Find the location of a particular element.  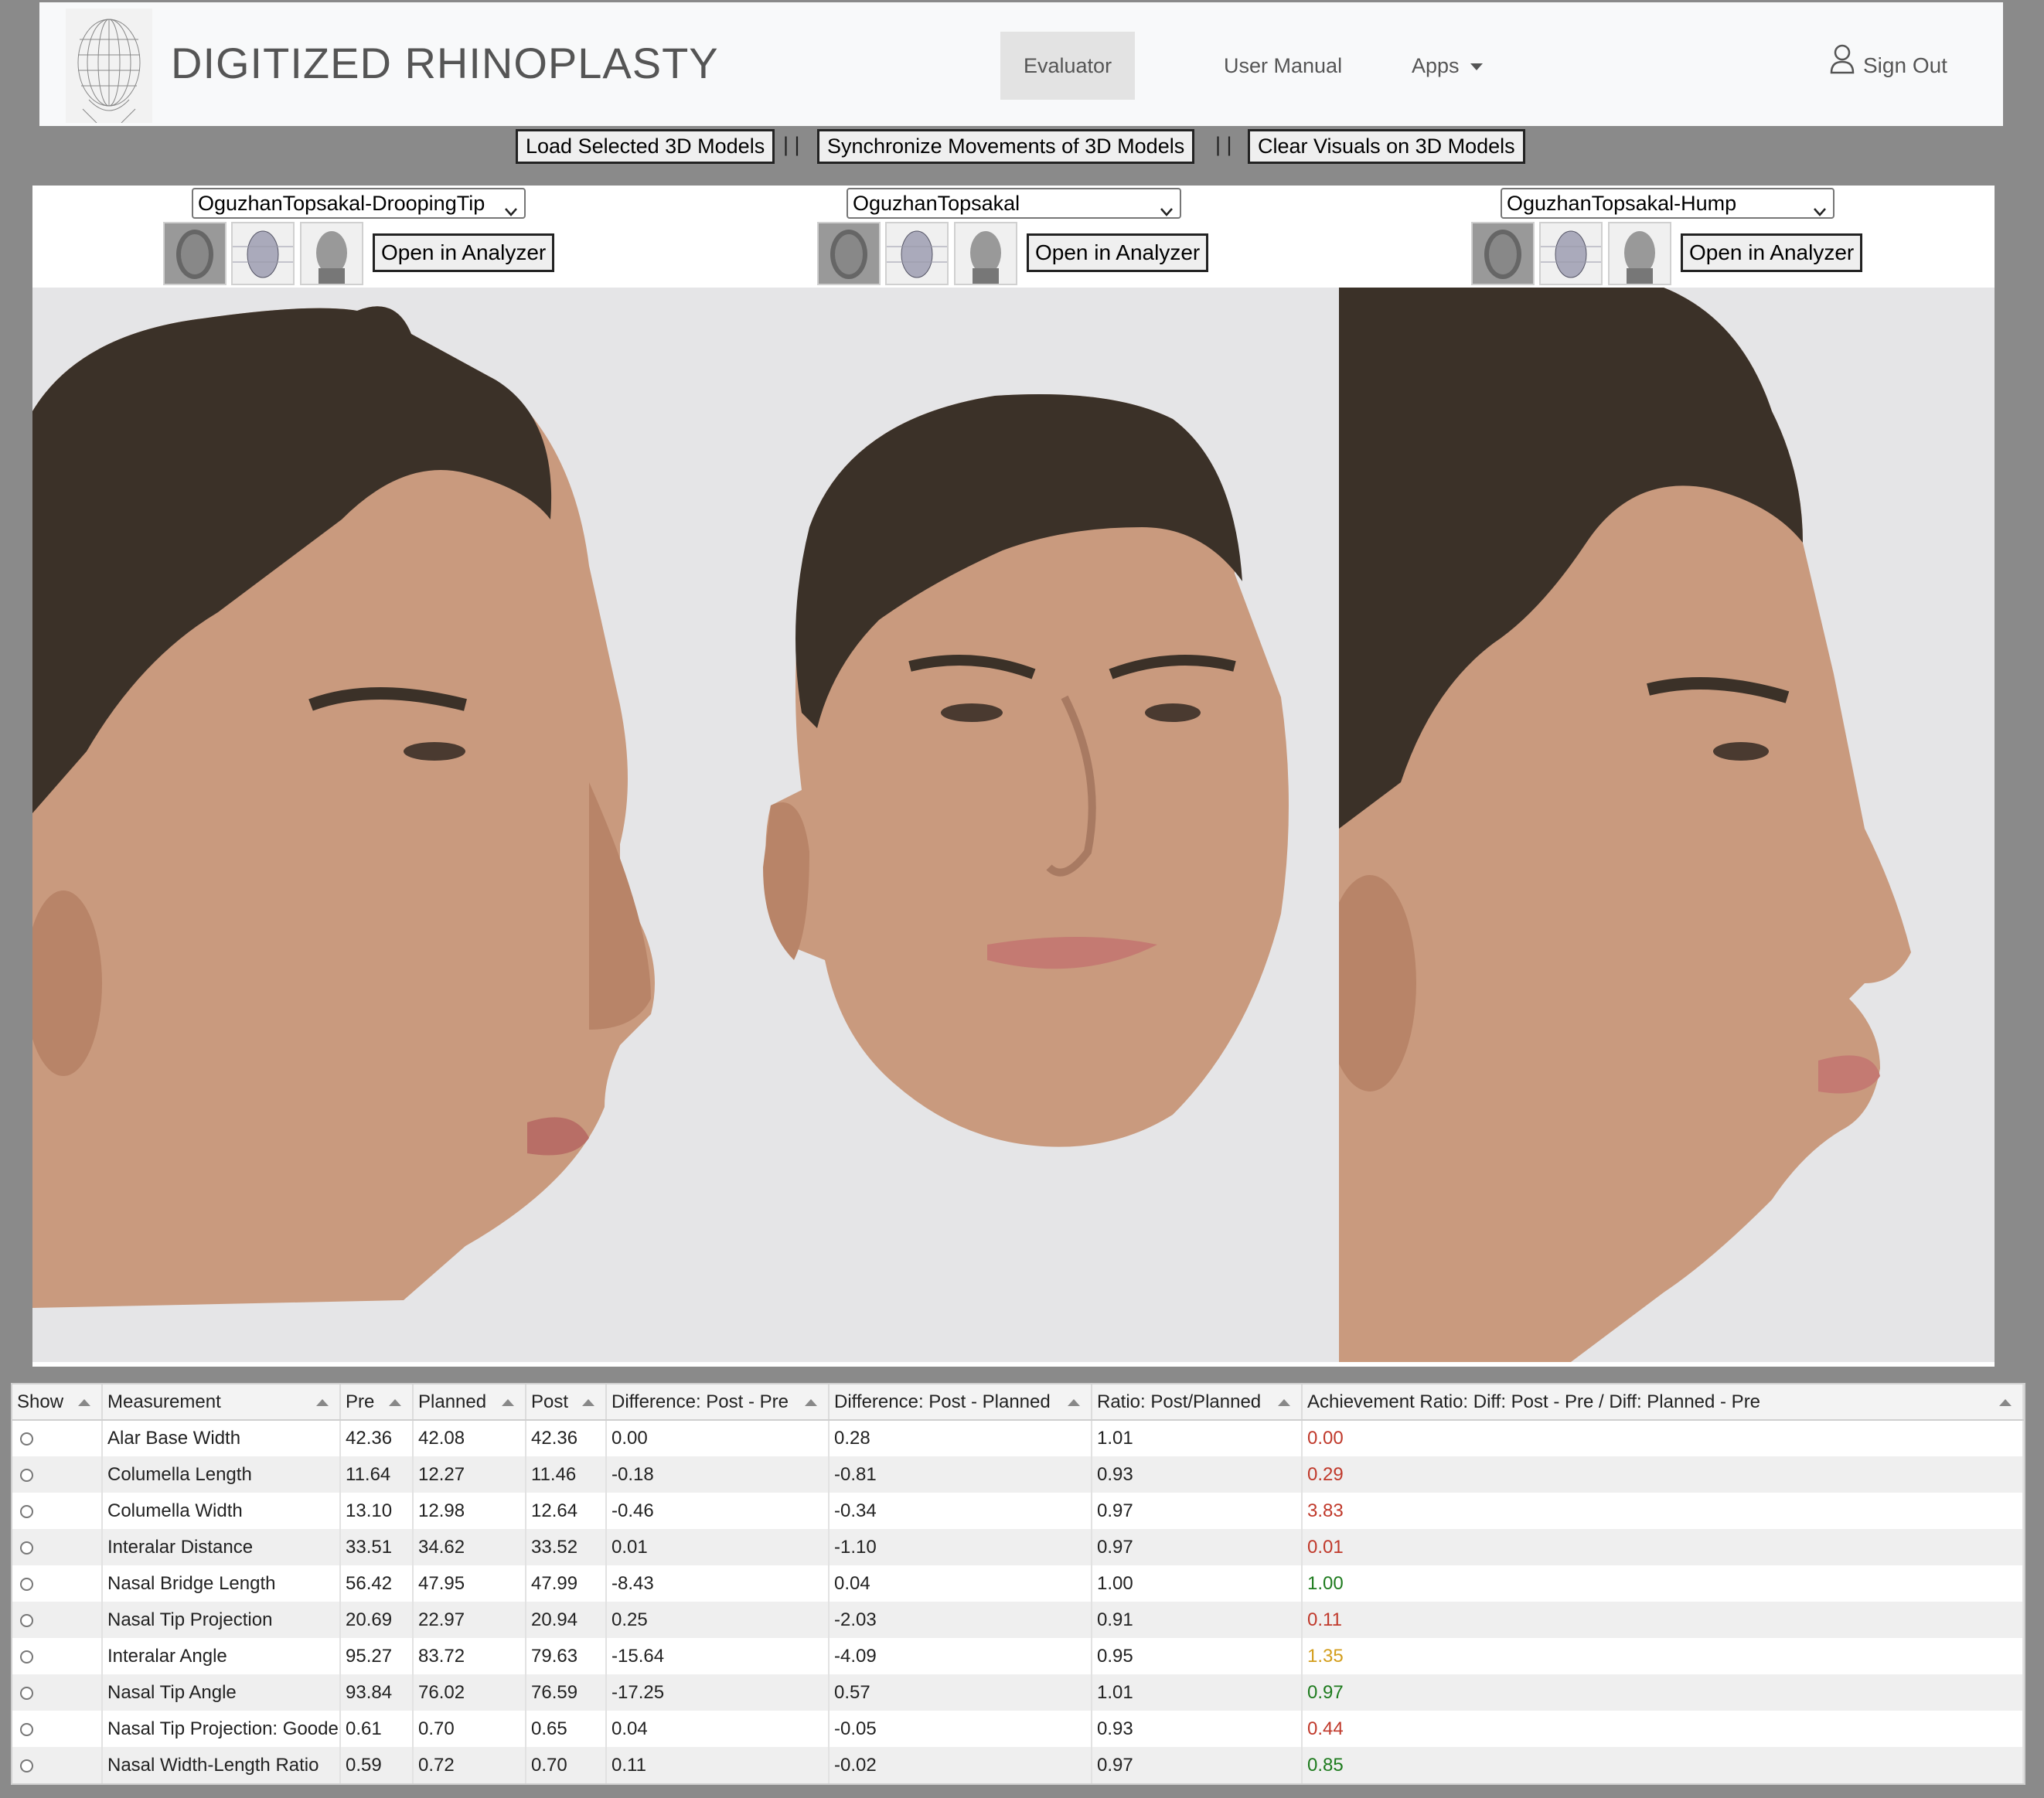

app-brand-title: DIGITIZED RHINOPLASTY is located at coordinates (445, 63).